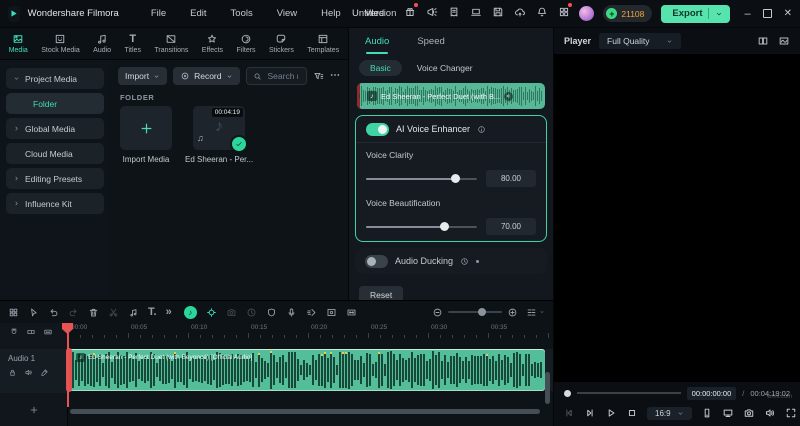  What do you see at coordinates (242, 13) in the screenshot?
I see `menu-tools: Tools` at bounding box center [242, 13].